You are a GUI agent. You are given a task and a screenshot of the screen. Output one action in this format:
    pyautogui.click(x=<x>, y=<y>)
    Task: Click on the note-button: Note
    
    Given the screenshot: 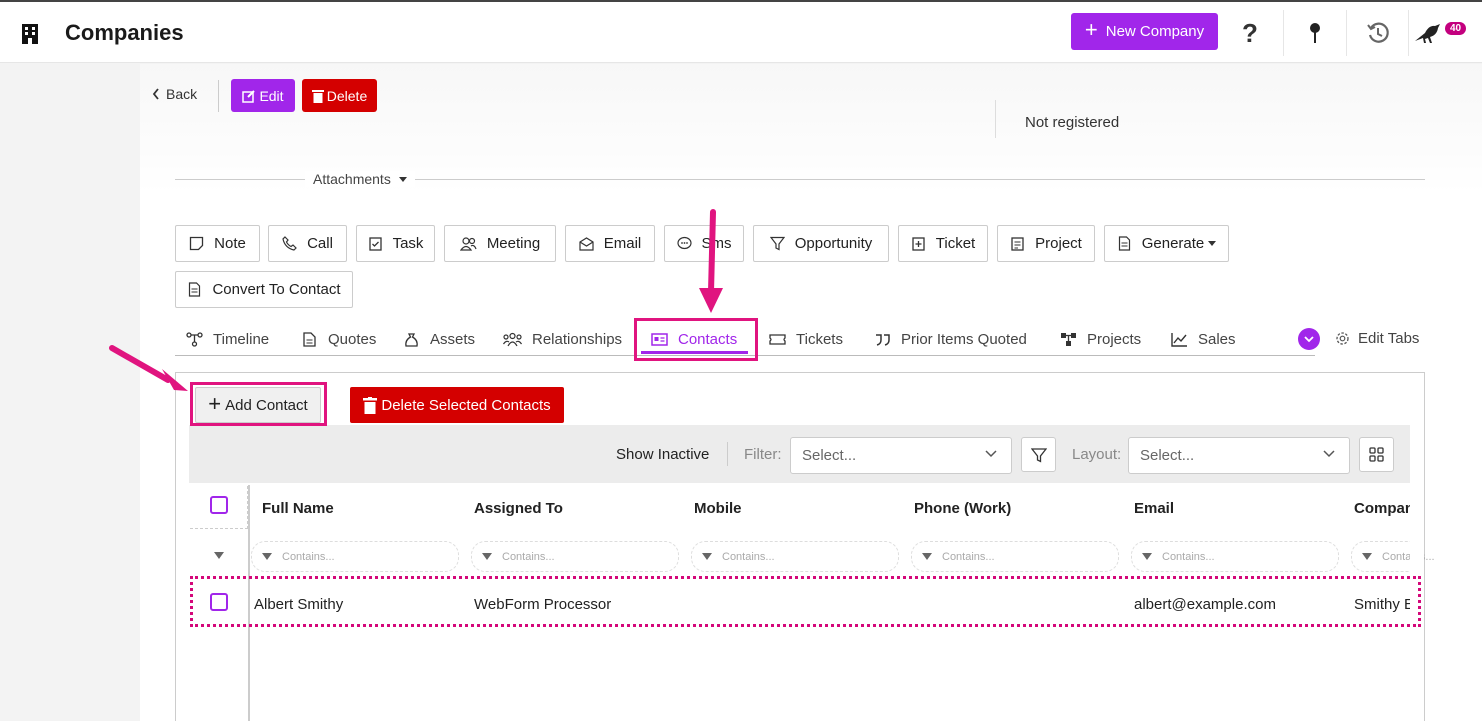 What is the action you would take?
    pyautogui.click(x=217, y=243)
    